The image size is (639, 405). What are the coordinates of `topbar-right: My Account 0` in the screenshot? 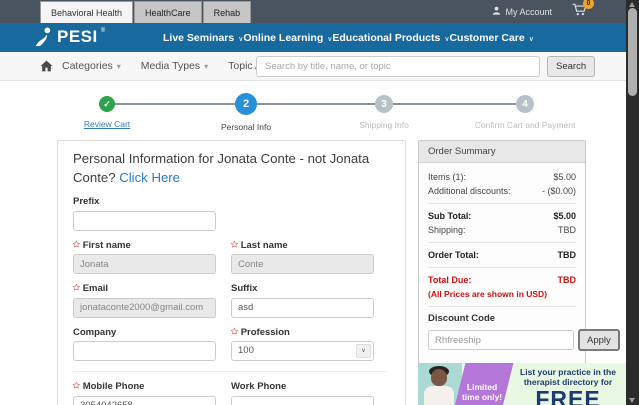 It's located at (543, 11).